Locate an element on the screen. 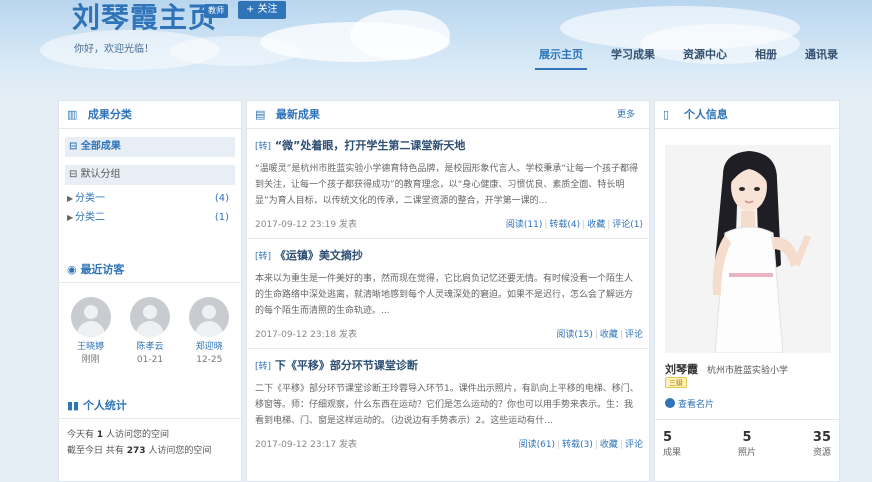 This screenshot has width=872, height=482. visitors-title: 最近访客 is located at coordinates (102, 269).